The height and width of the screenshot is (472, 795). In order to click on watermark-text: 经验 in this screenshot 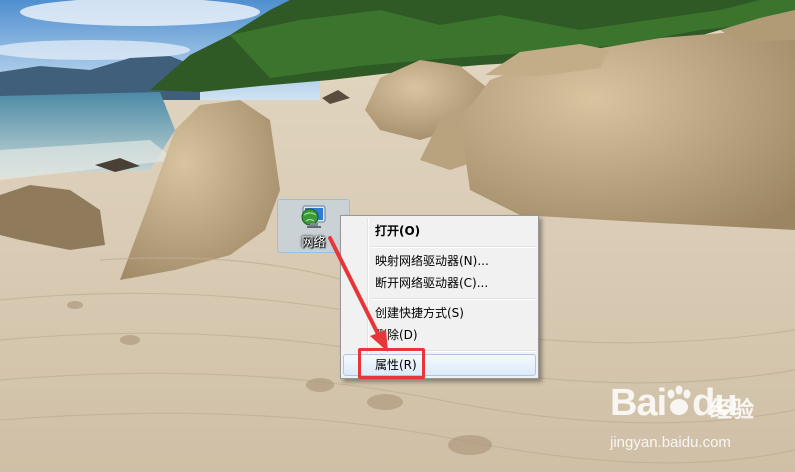, I will do `click(732, 410)`.